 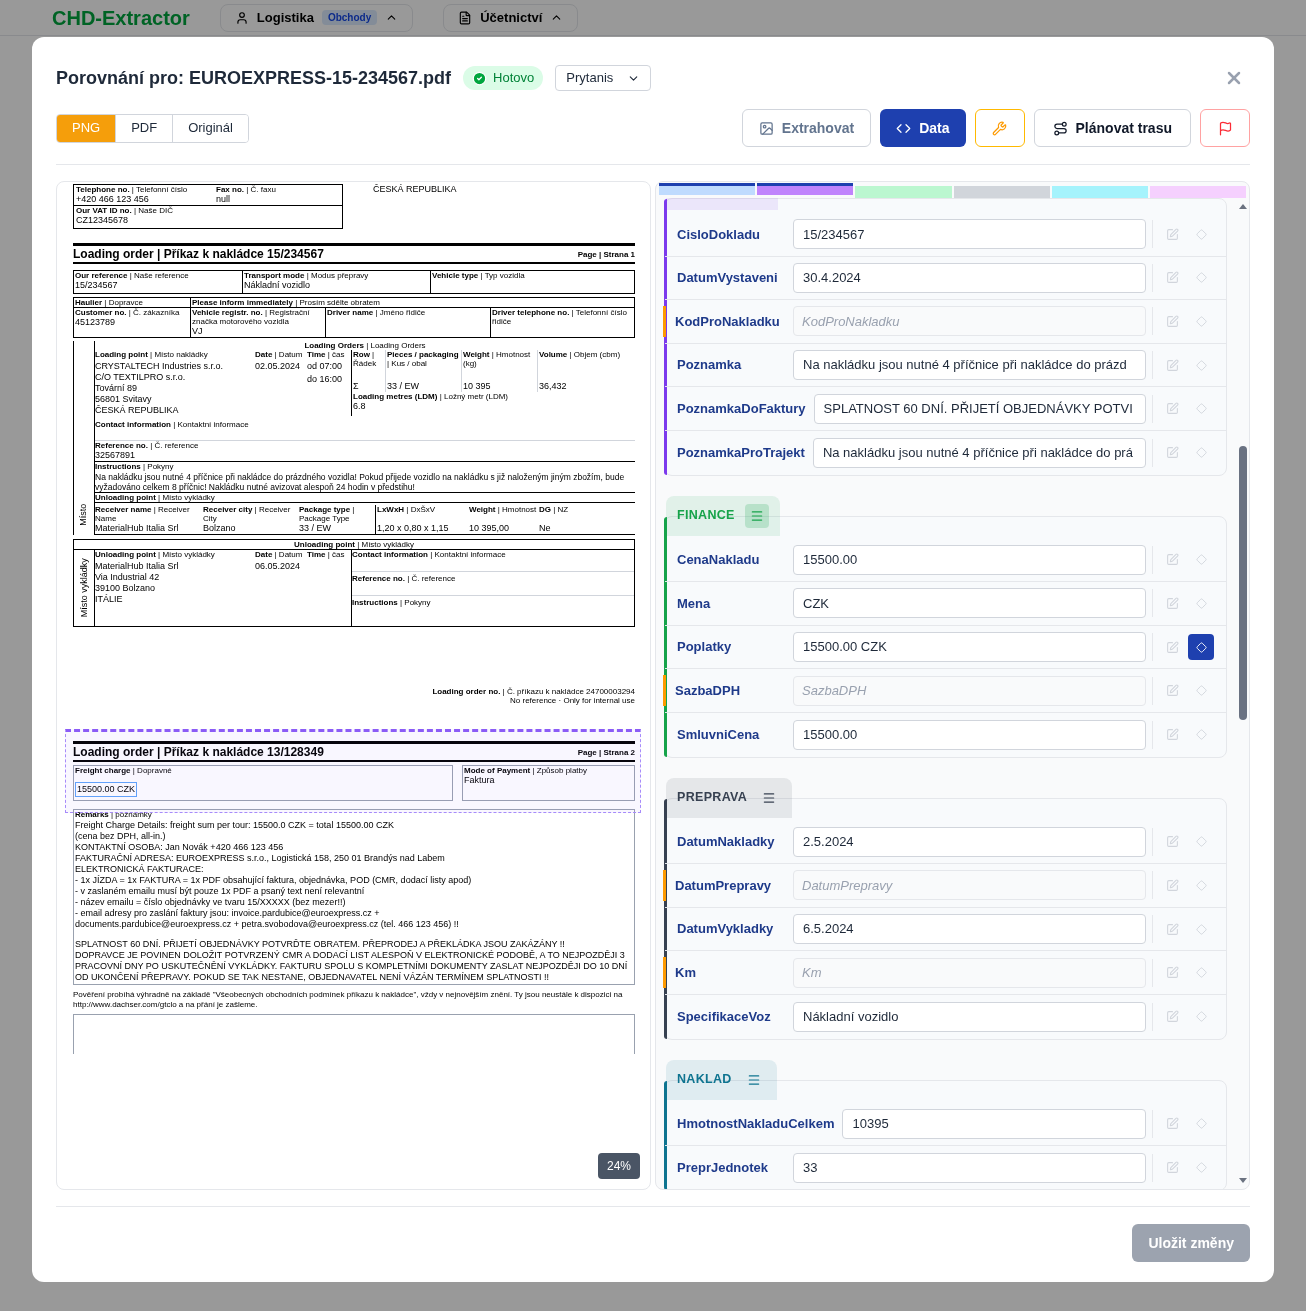 What do you see at coordinates (603, 78) in the screenshot?
I see `model-select: Prytanis` at bounding box center [603, 78].